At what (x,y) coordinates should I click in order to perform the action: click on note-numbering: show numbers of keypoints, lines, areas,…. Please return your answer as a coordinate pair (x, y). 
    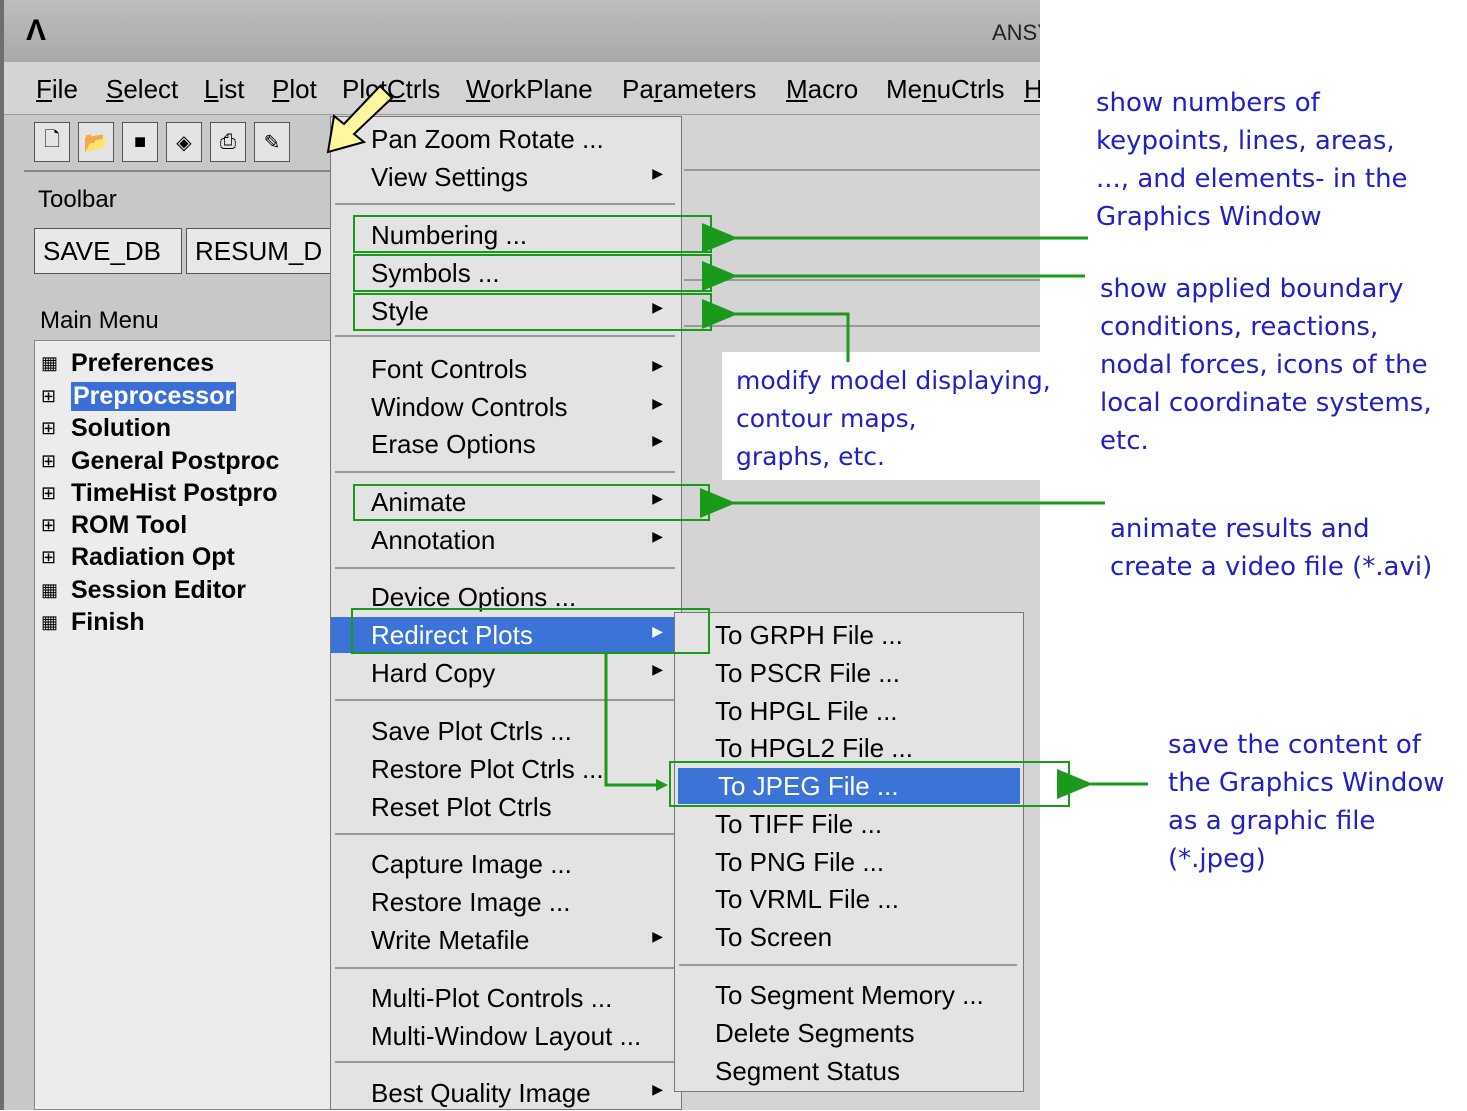
    Looking at the image, I should click on (1252, 160).